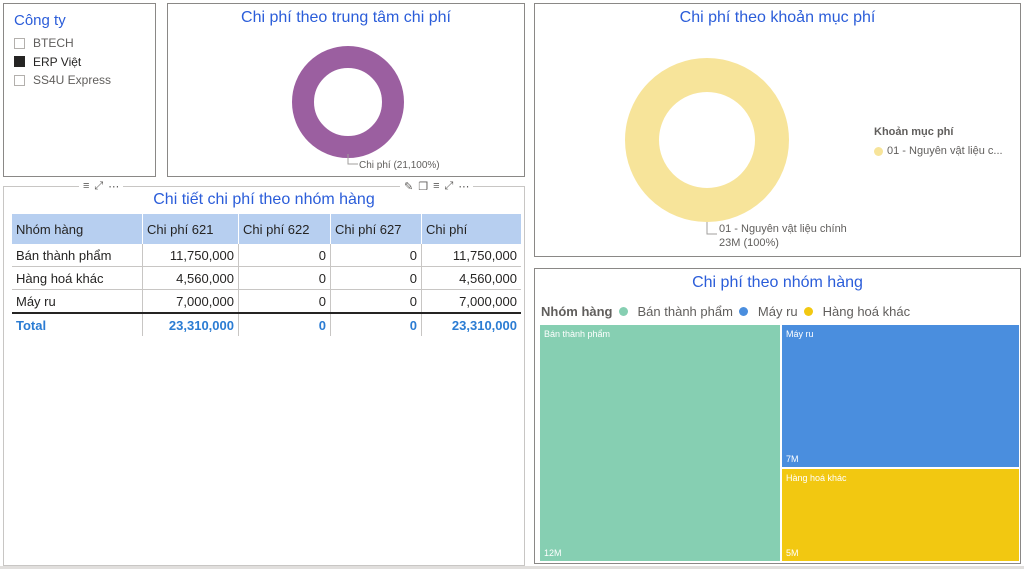  What do you see at coordinates (72, 80) in the screenshot?
I see `slicer-item-label: SS4U Express` at bounding box center [72, 80].